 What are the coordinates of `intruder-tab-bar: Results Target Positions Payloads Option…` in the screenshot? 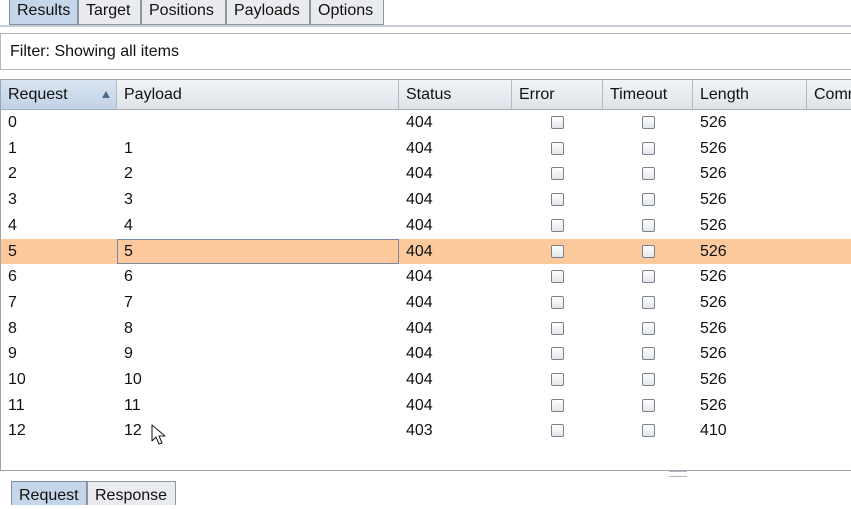 It's located at (425, 15).